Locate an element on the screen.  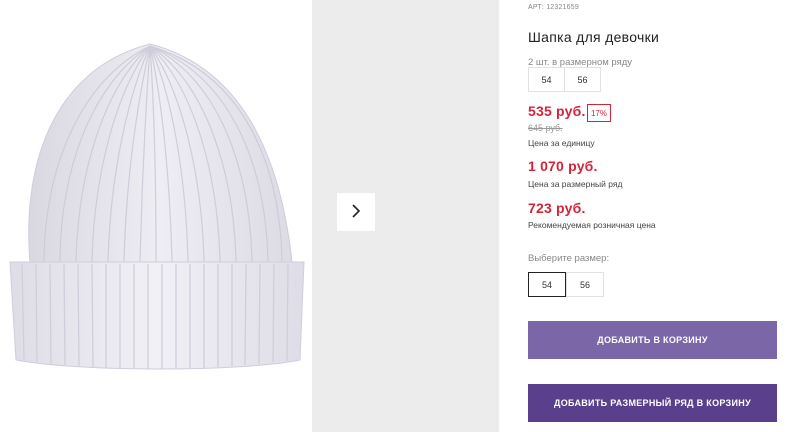
add-to-cart-button: ДОБАВИТЬ В КОРЗИНУ is located at coordinates (652, 340).